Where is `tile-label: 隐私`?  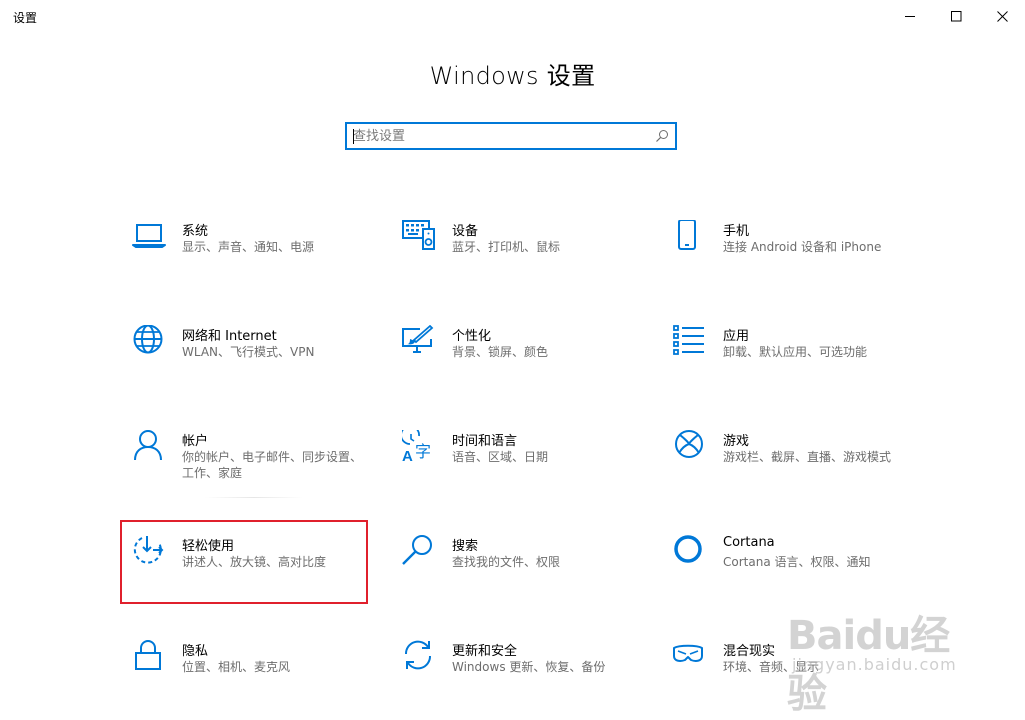 tile-label: 隐私 is located at coordinates (195, 651).